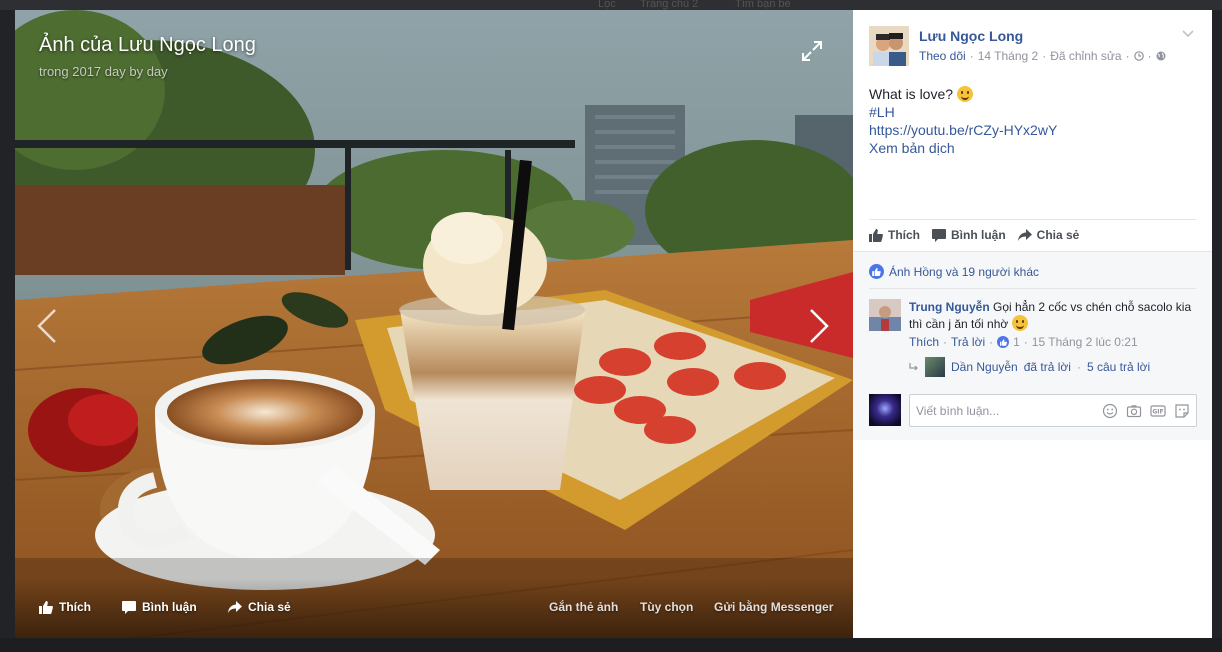 This screenshot has width=1222, height=652. Describe the element at coordinates (876, 271) in the screenshot. I see `like-reaction-icon` at that location.